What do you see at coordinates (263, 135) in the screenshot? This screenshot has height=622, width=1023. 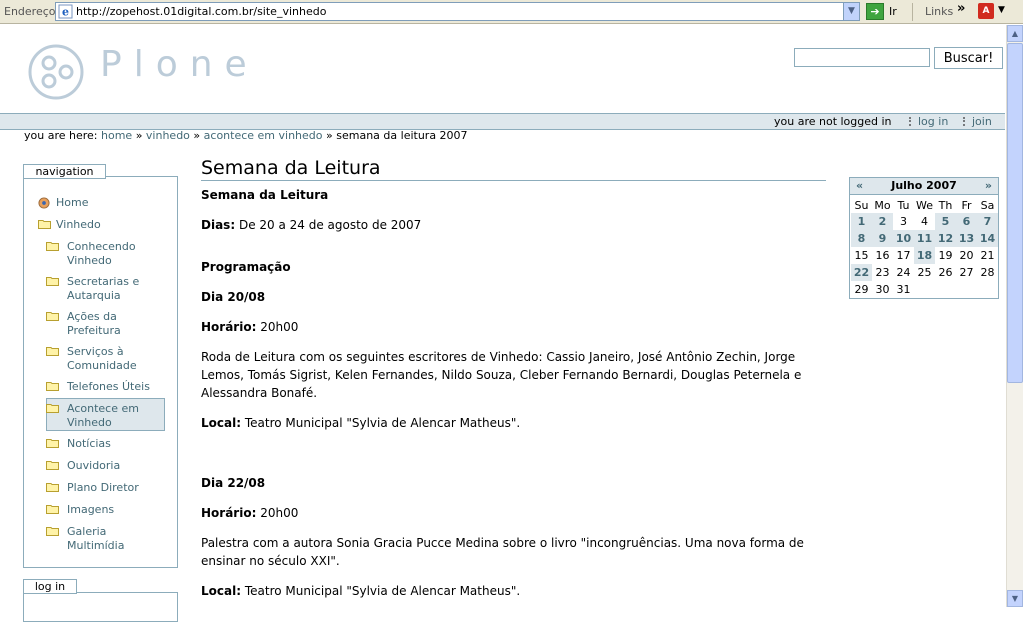 I see `breadcrumb-acontece: acontece em vinhedo` at bounding box center [263, 135].